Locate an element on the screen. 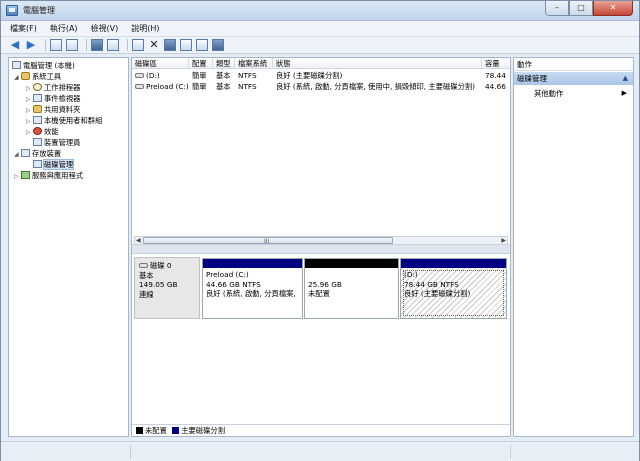 Image resolution: width=640 pixels, height=461 pixels. actions-section-disk-management: 磁碟管理 ▲ is located at coordinates (573, 78).